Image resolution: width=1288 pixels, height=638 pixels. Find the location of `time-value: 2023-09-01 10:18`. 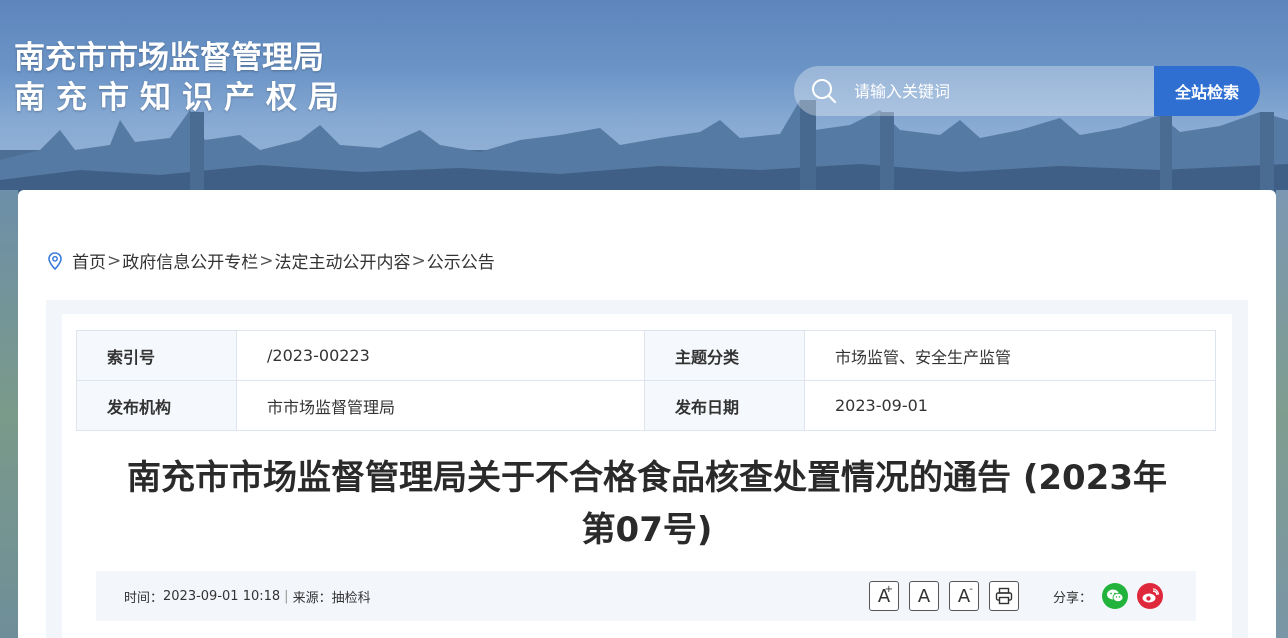

time-value: 2023-09-01 10:18 is located at coordinates (222, 596).